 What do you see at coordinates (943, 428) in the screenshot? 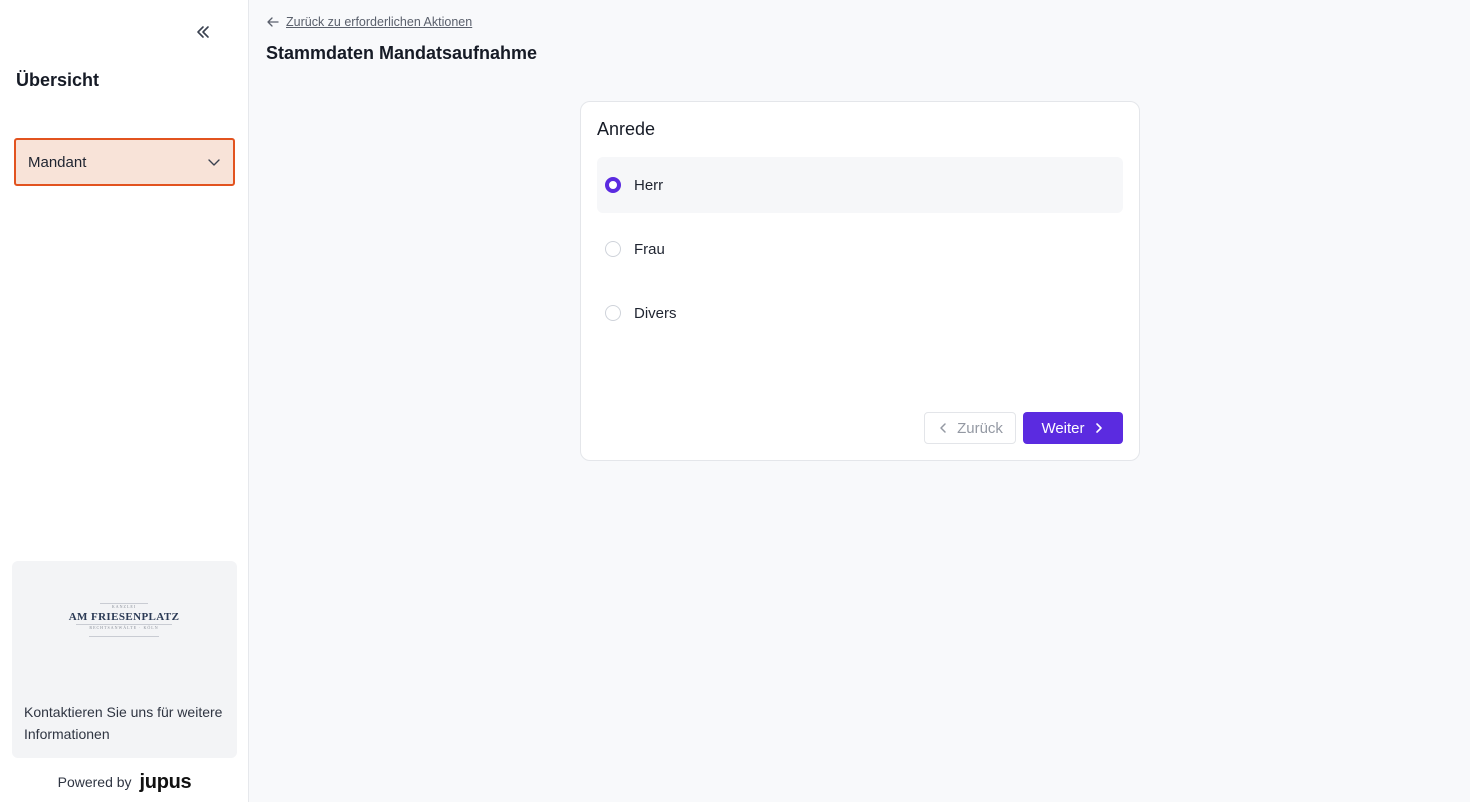
I see `chevron-left-icon` at bounding box center [943, 428].